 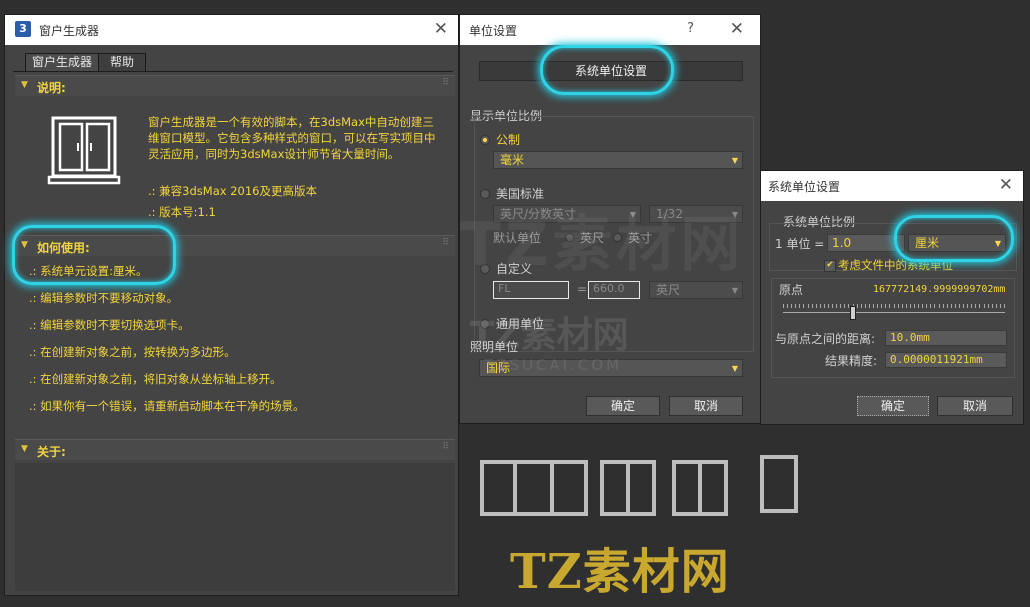 What do you see at coordinates (69, 31) in the screenshot?
I see `window-generator-title: 窗户生成器` at bounding box center [69, 31].